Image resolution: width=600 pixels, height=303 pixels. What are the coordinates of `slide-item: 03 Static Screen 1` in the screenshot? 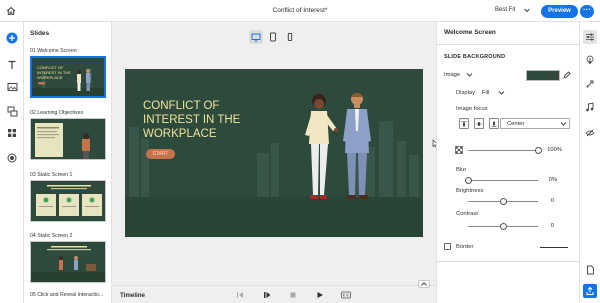 It's located at (70, 197).